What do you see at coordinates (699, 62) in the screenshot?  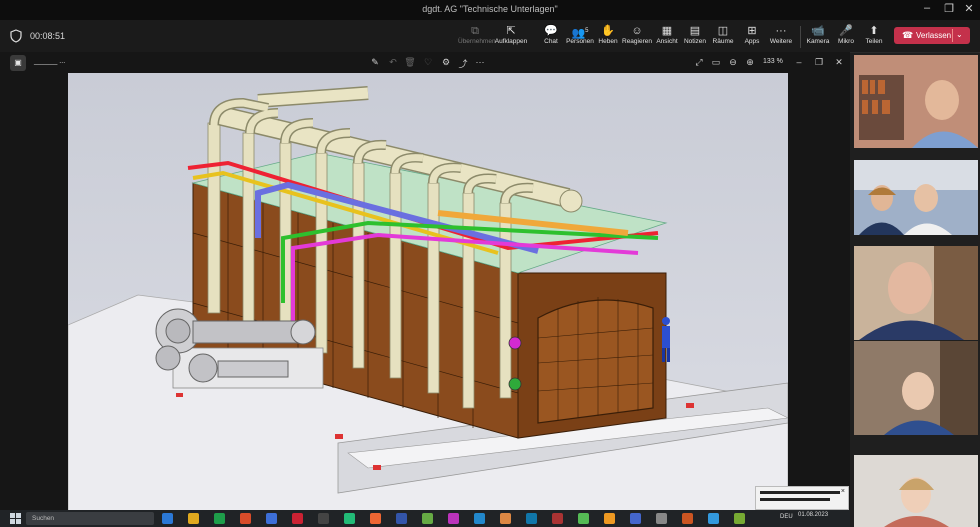 I see `fullscreen-icon: ⤢` at bounding box center [699, 62].